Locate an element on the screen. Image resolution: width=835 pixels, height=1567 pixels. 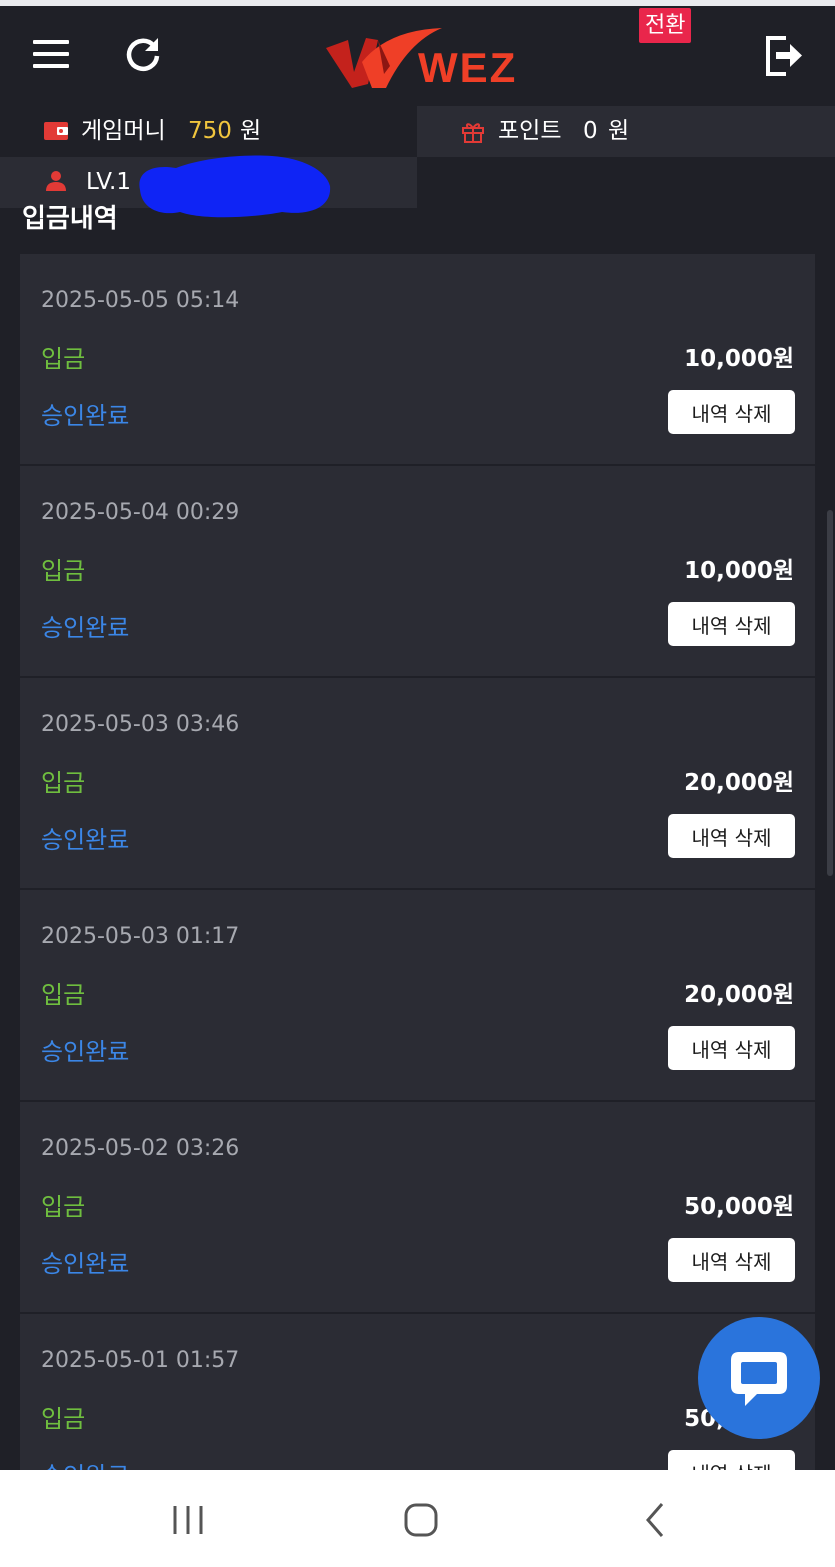
logout-icon is located at coordinates (784, 56).